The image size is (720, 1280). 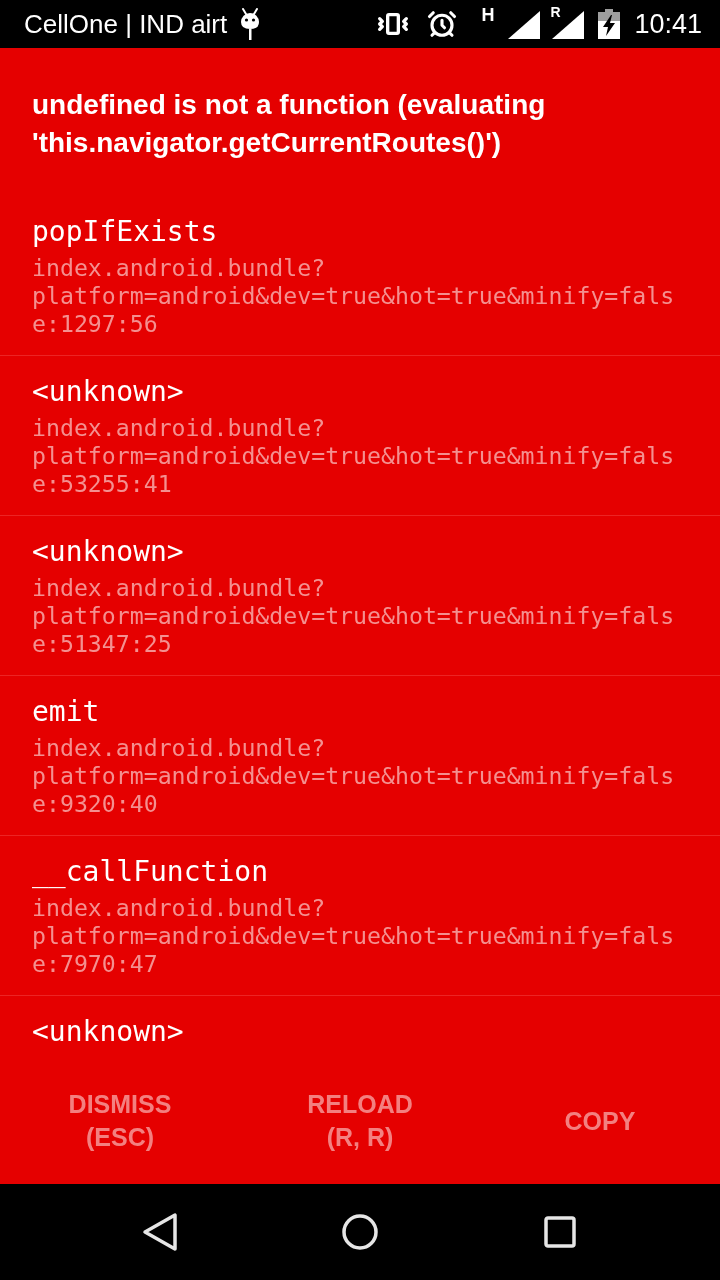 I want to click on back-button, so click(x=160, y=1232).